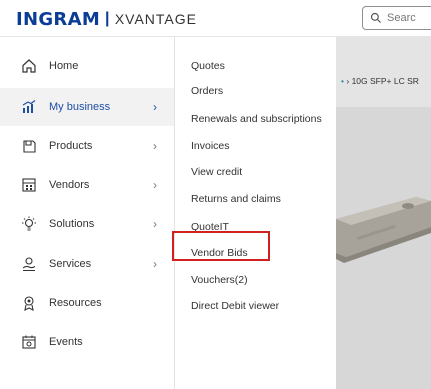 Image resolution: width=431 pixels, height=389 pixels. Describe the element at coordinates (215, 18) in the screenshot. I see `top-header: INGRAM | XVANTAGE Searc` at that location.